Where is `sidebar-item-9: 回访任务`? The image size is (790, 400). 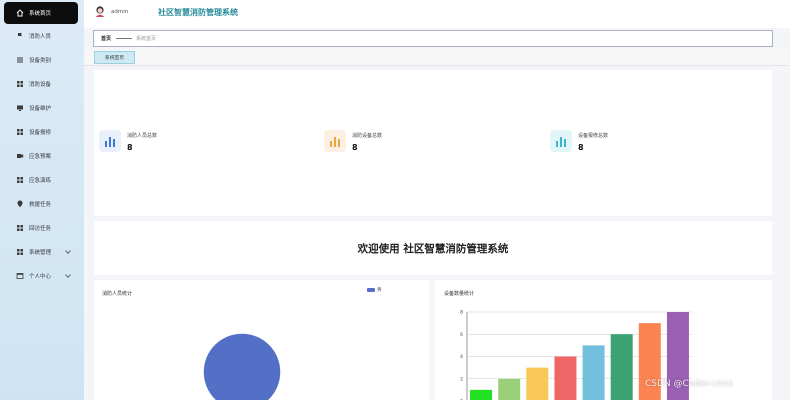 sidebar-item-9: 回访任务 is located at coordinates (42, 228).